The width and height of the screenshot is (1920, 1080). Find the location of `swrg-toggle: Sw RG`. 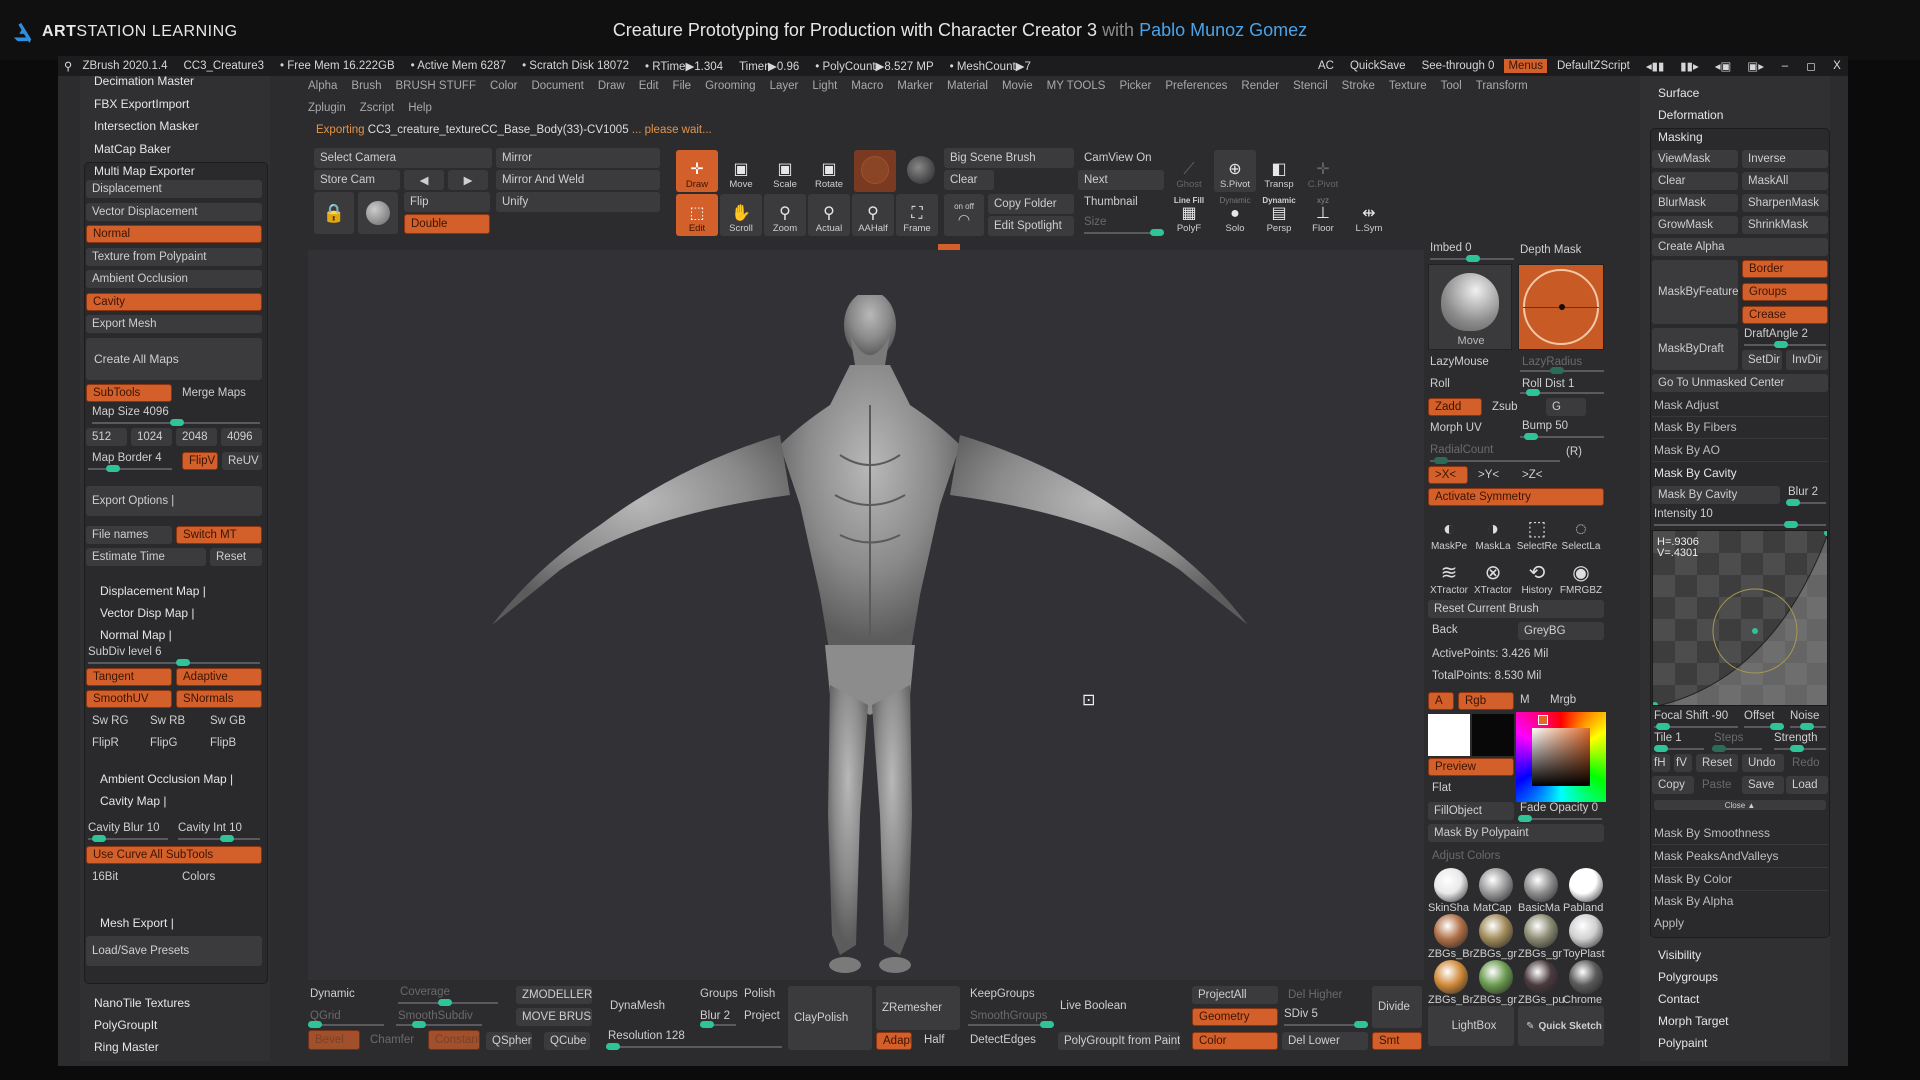

swrg-toggle: Sw RG is located at coordinates (114, 721).